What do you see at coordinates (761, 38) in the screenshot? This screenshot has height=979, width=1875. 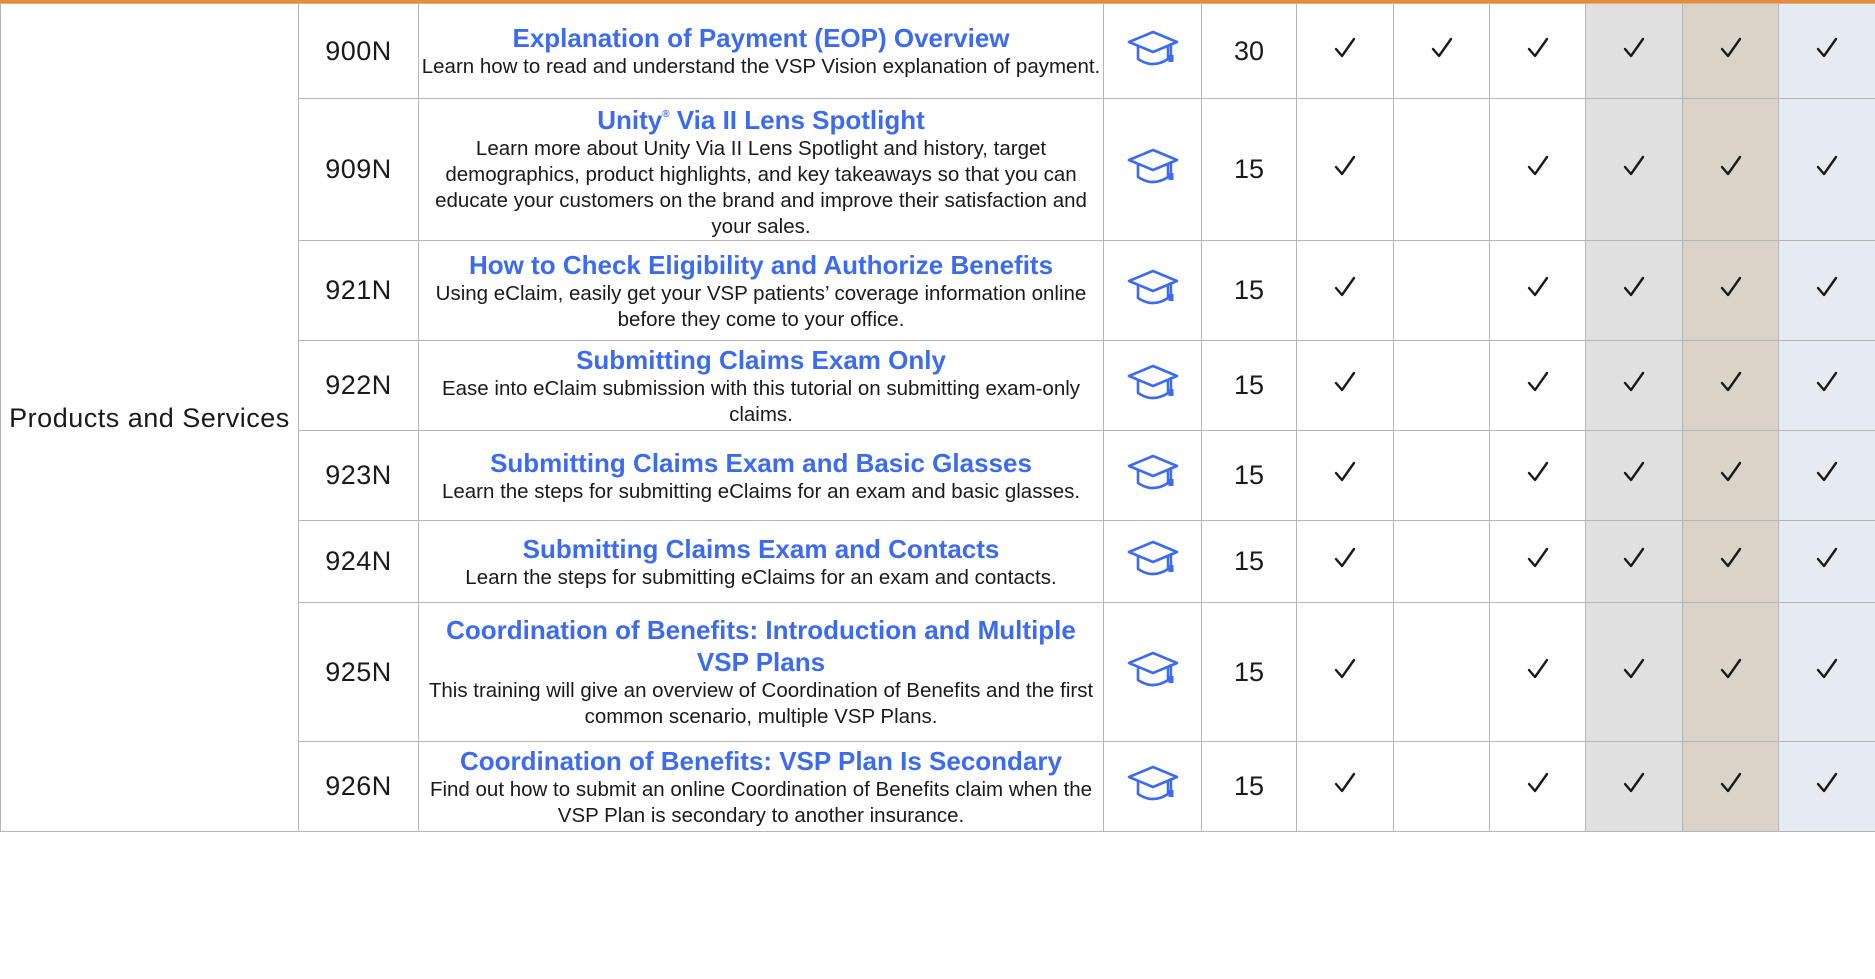 I see `course-title-link: Explanation of Payment (EOP) Overview` at bounding box center [761, 38].